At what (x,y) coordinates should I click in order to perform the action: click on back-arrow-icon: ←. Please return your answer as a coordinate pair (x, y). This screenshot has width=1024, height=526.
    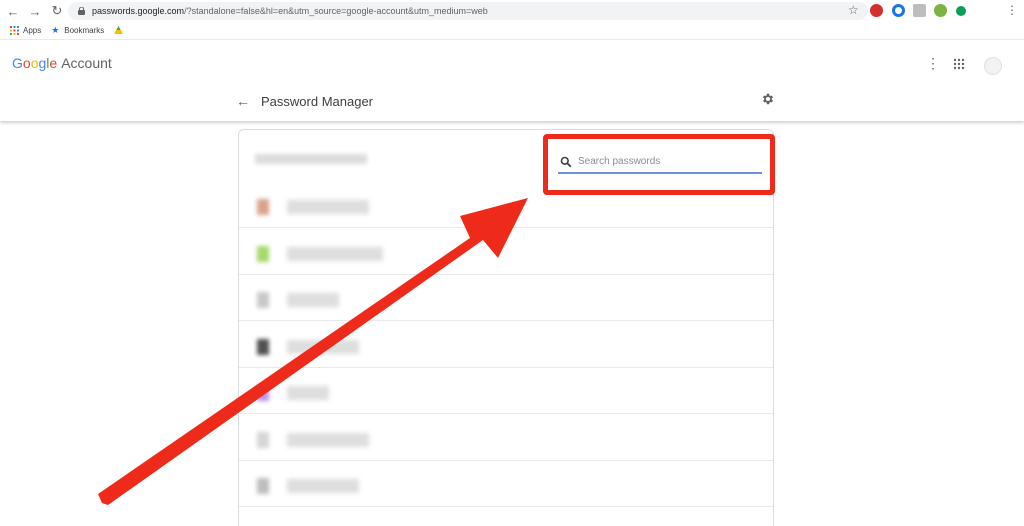
    Looking at the image, I should click on (13, 11).